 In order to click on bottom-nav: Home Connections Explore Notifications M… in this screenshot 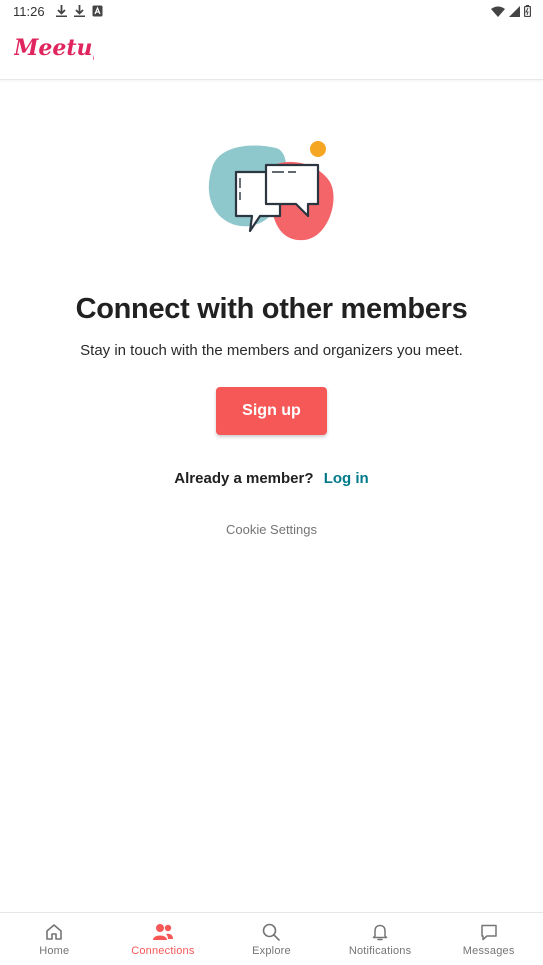, I will do `click(271, 938)`.